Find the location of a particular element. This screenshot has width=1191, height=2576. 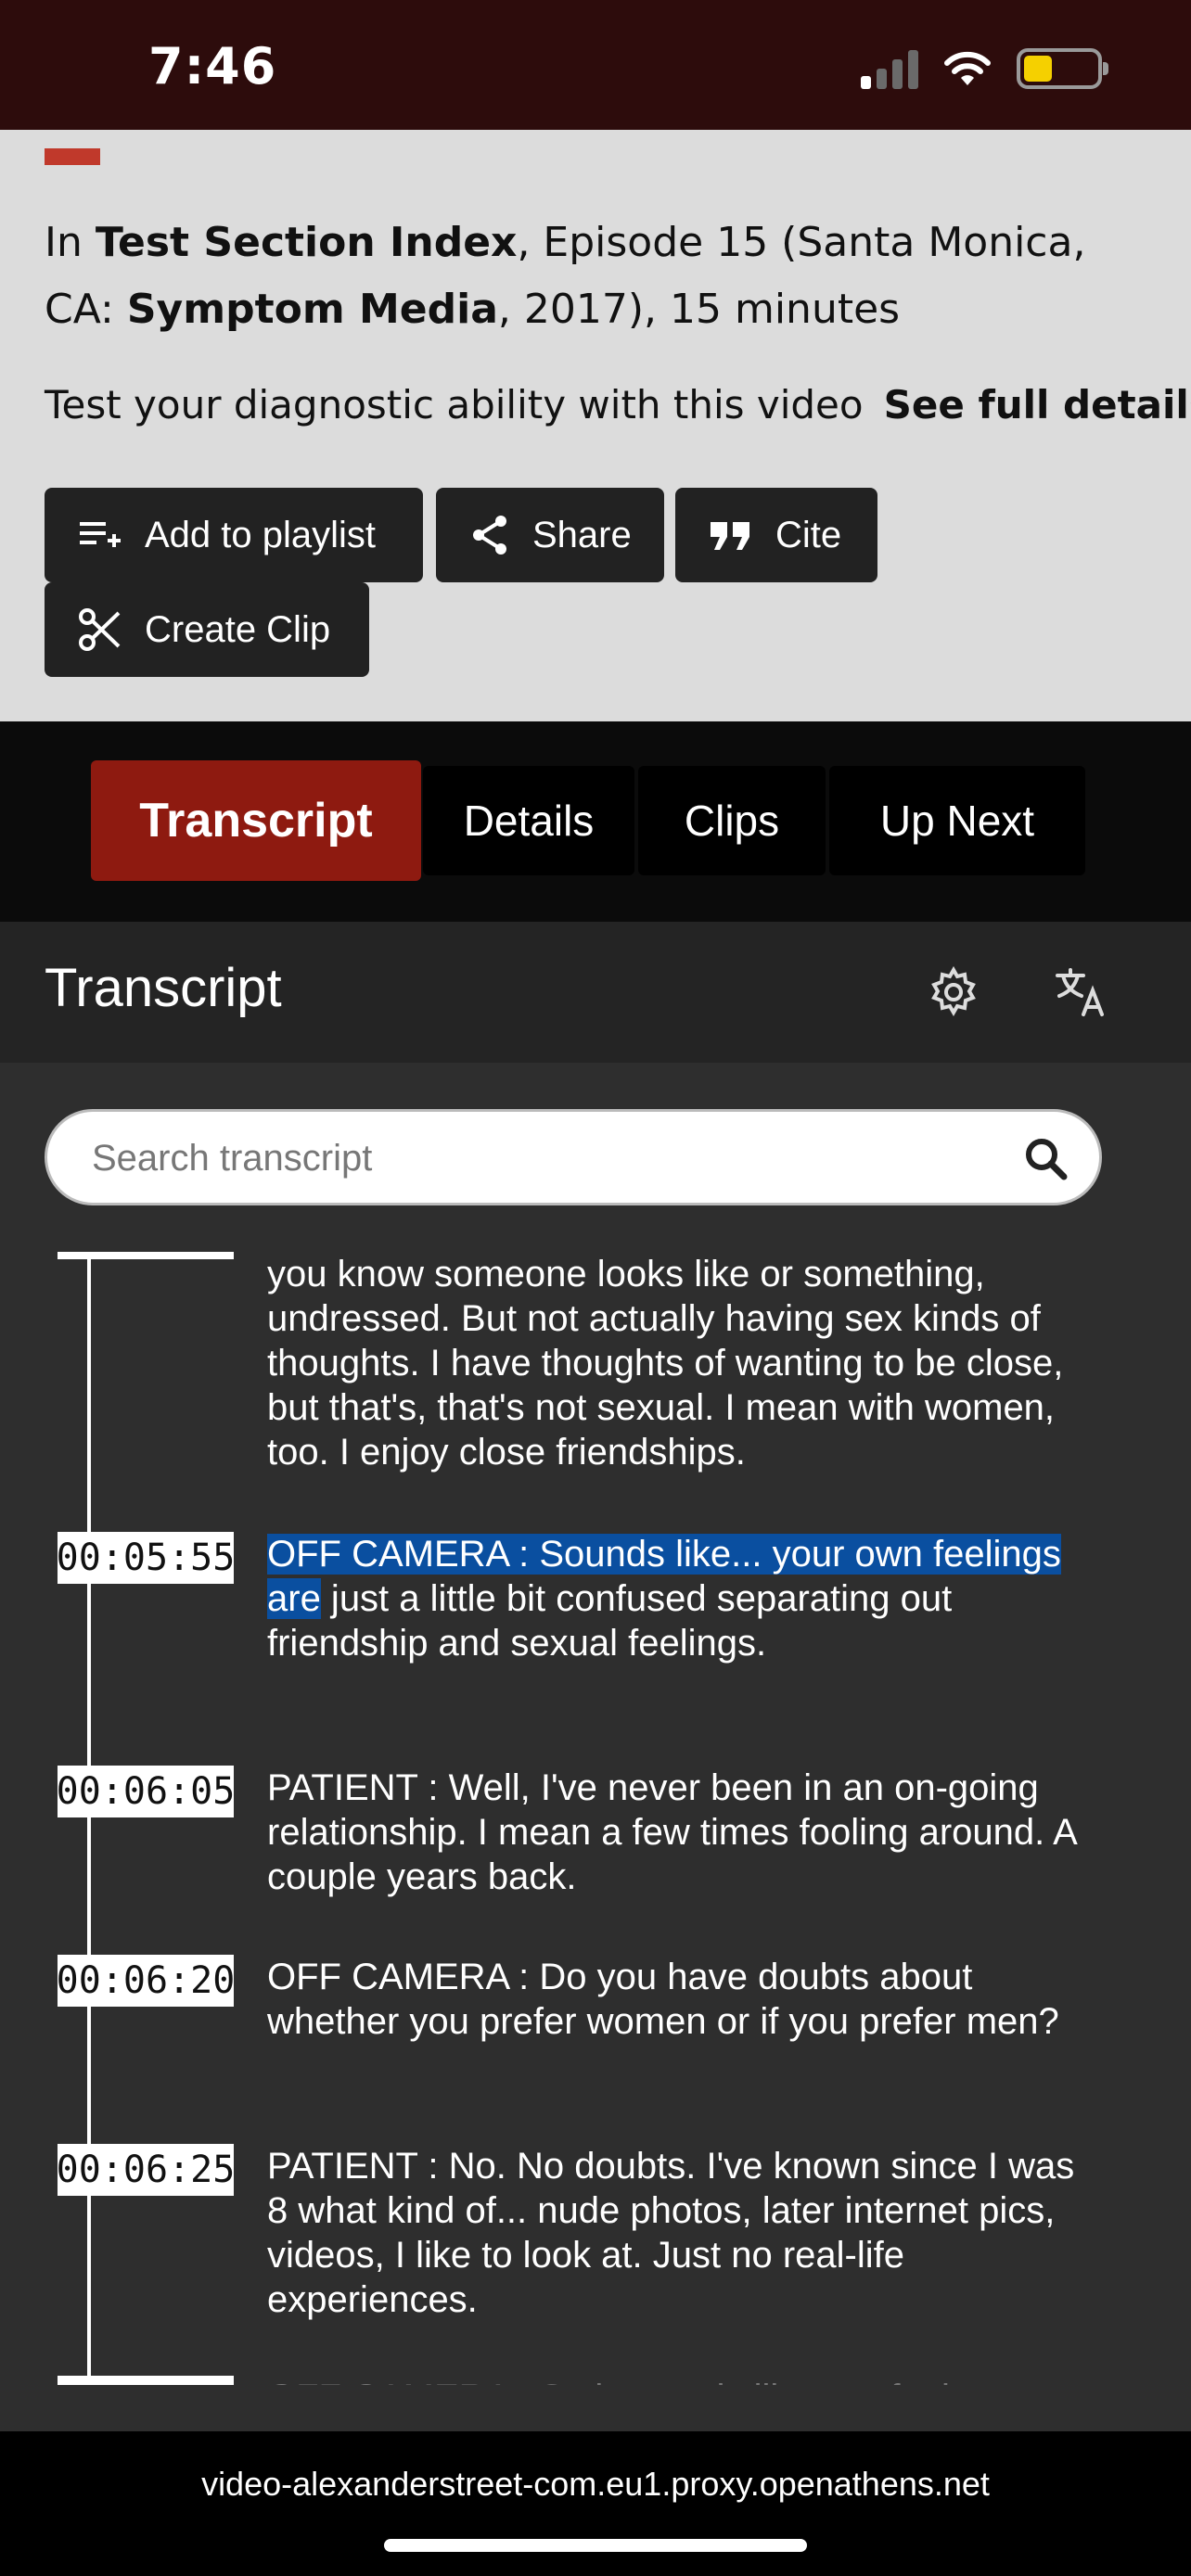

battery-level is located at coordinates (1038, 69).